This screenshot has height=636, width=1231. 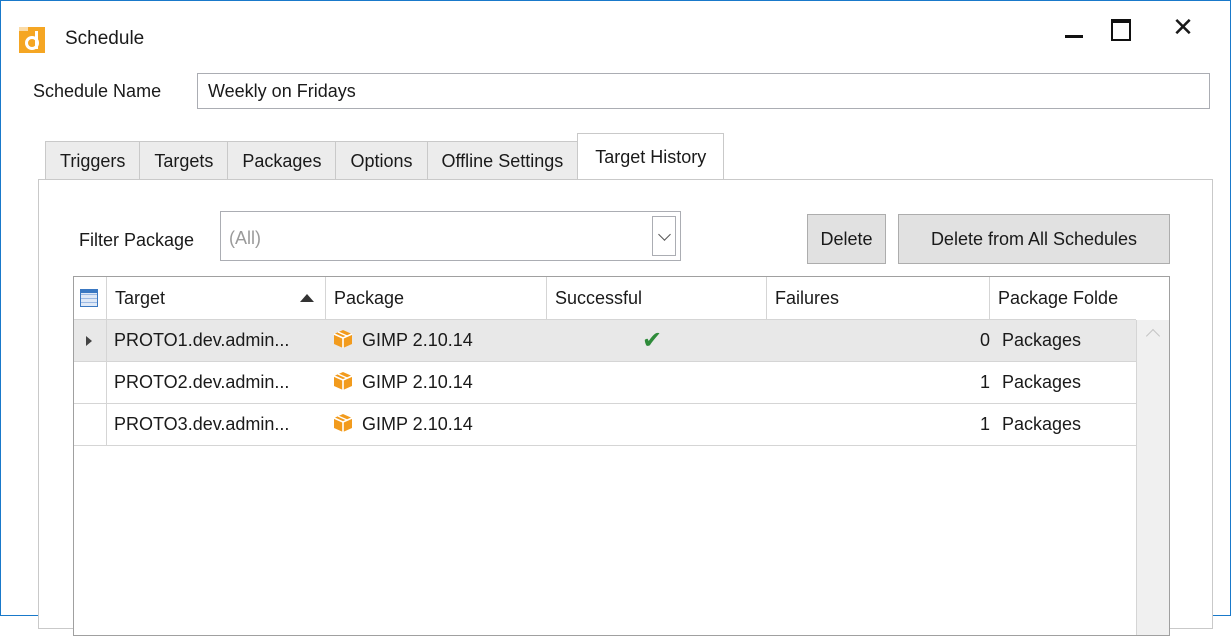 I want to click on close-icon: ✕, so click(x=1183, y=29).